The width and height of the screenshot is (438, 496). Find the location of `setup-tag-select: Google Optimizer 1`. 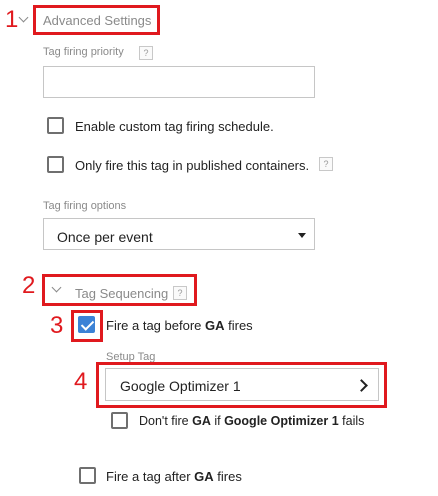

setup-tag-select: Google Optimizer 1 is located at coordinates (242, 384).